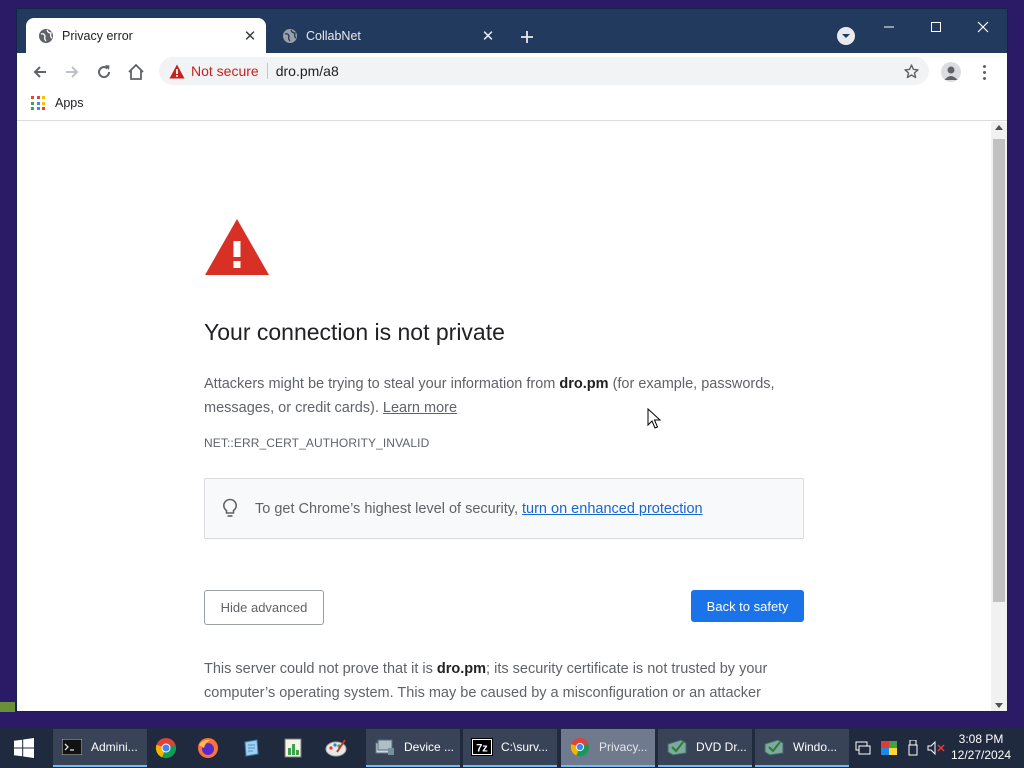  I want to click on tray-network, so click(863, 748).